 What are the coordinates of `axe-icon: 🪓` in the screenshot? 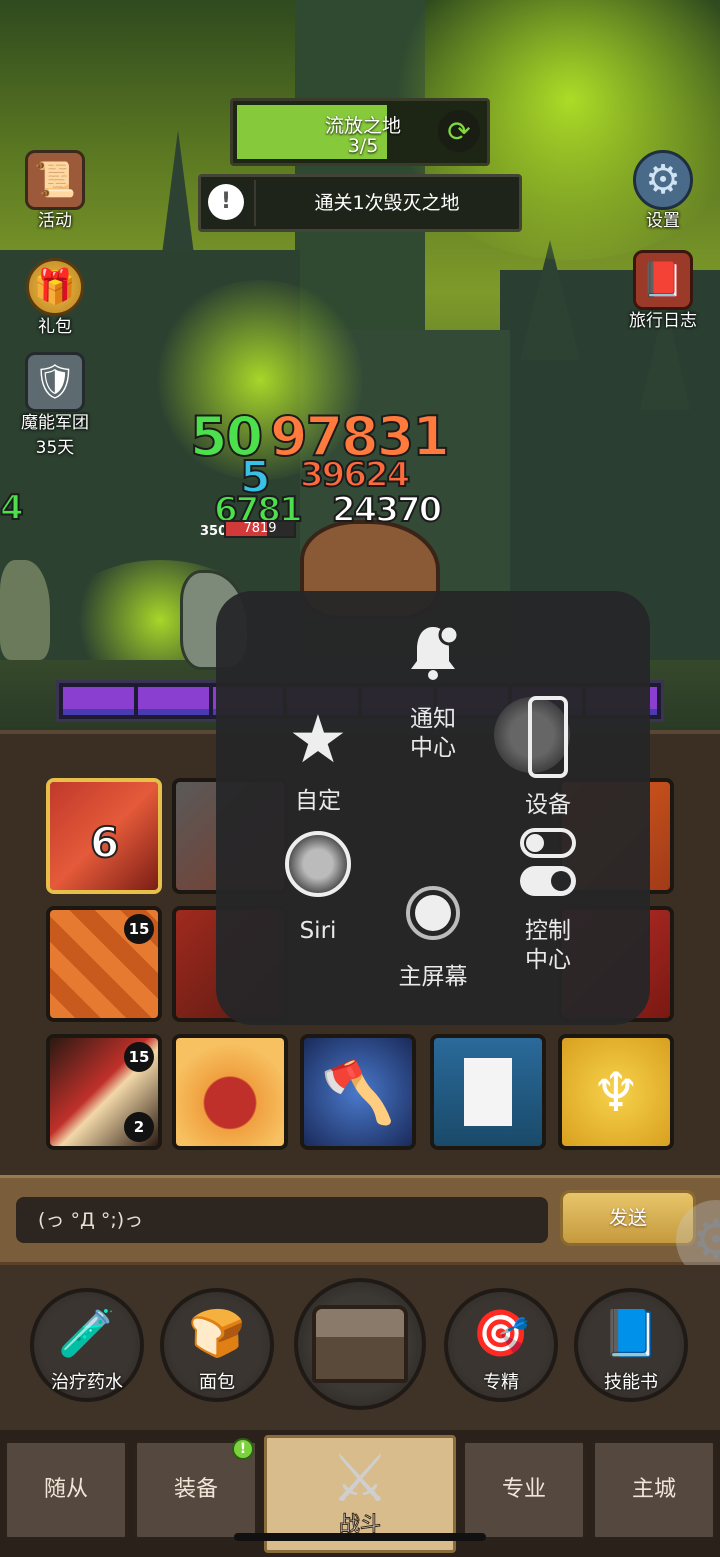 It's located at (358, 1092).